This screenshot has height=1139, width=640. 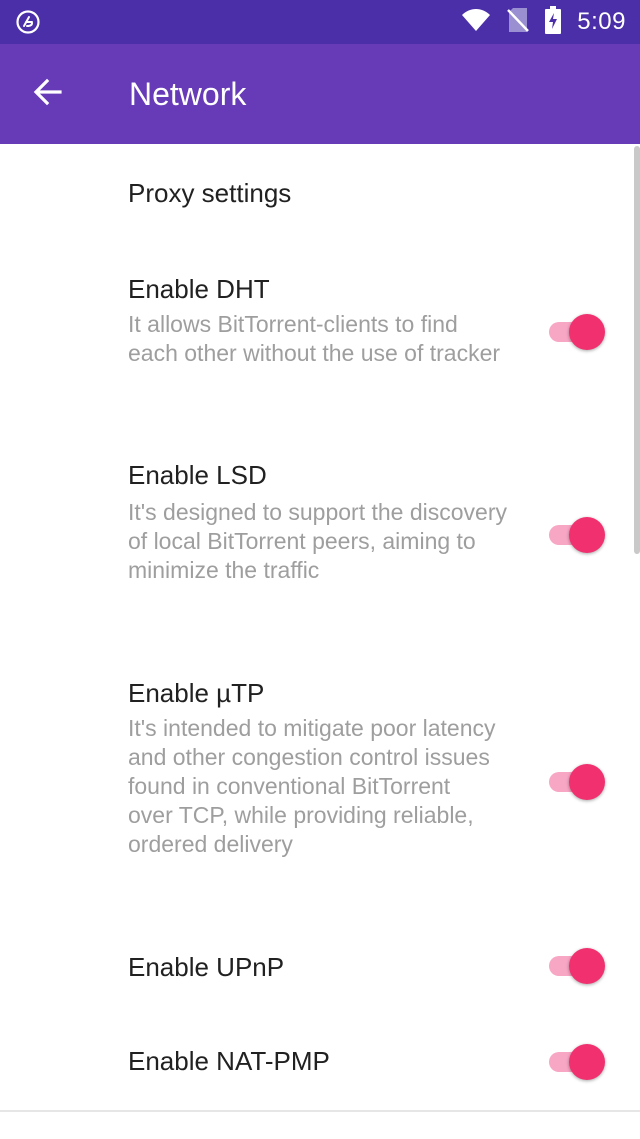 What do you see at coordinates (320, 194) in the screenshot?
I see `pref-proxy-settings: Proxy settings` at bounding box center [320, 194].